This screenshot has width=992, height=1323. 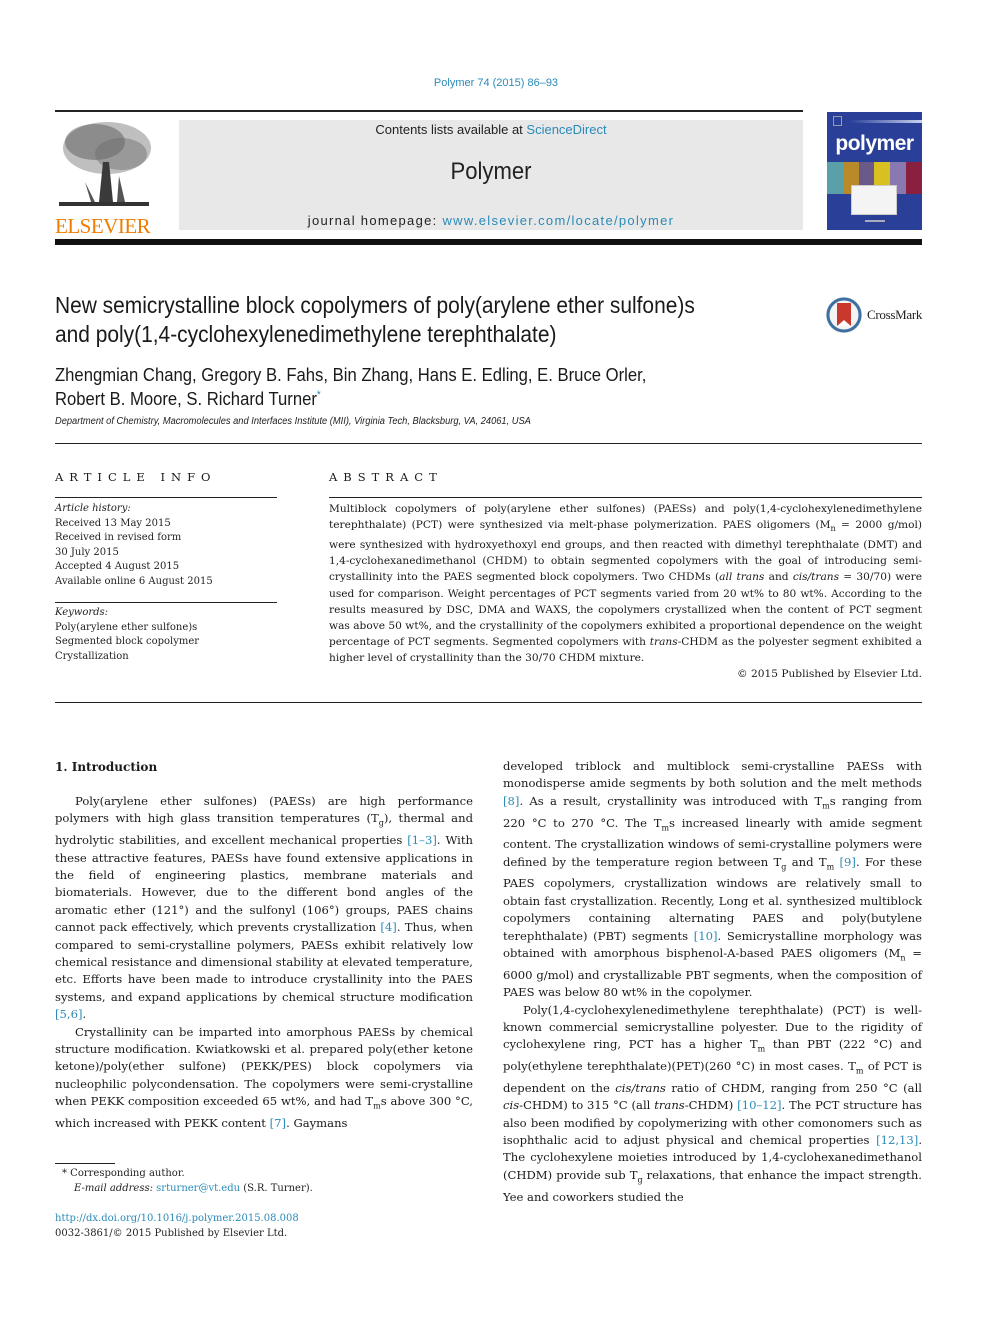 What do you see at coordinates (874, 143) in the screenshot?
I see `cover-title: polymer` at bounding box center [874, 143].